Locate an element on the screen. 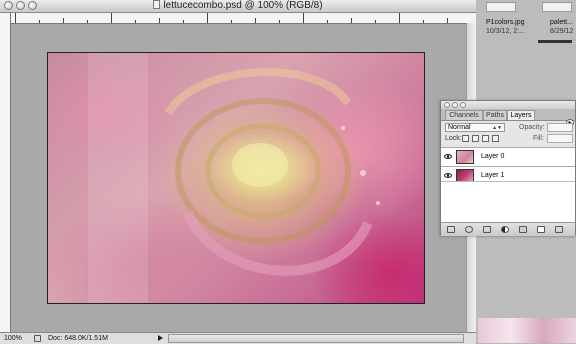 This screenshot has width=576, height=344. lock-position-icon is located at coordinates (485, 138).